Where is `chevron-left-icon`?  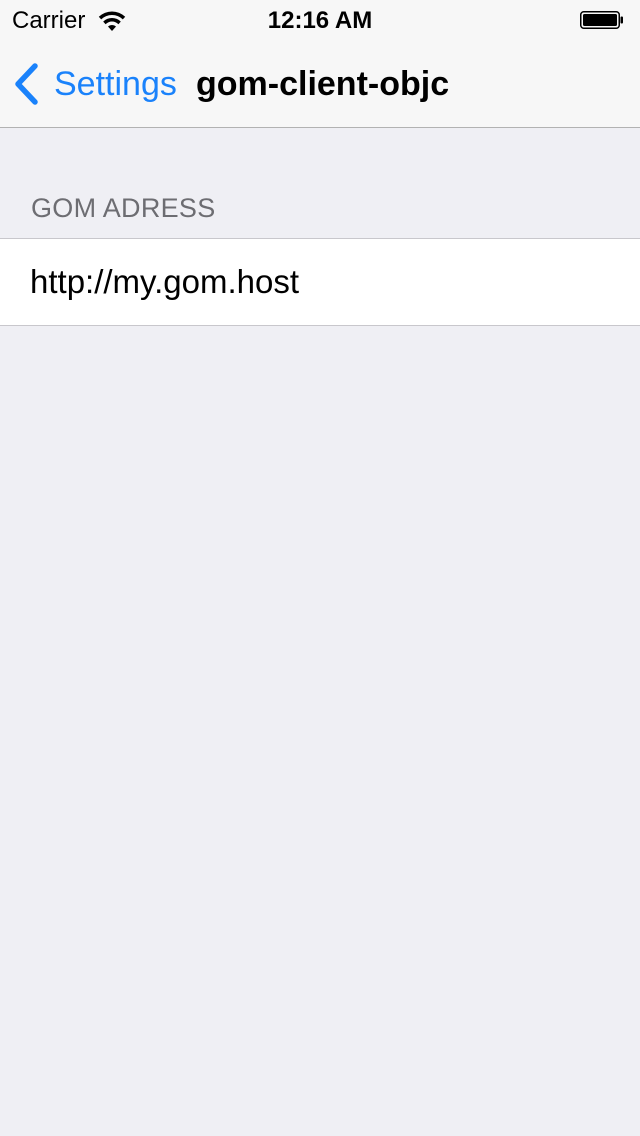
chevron-left-icon is located at coordinates (26, 84).